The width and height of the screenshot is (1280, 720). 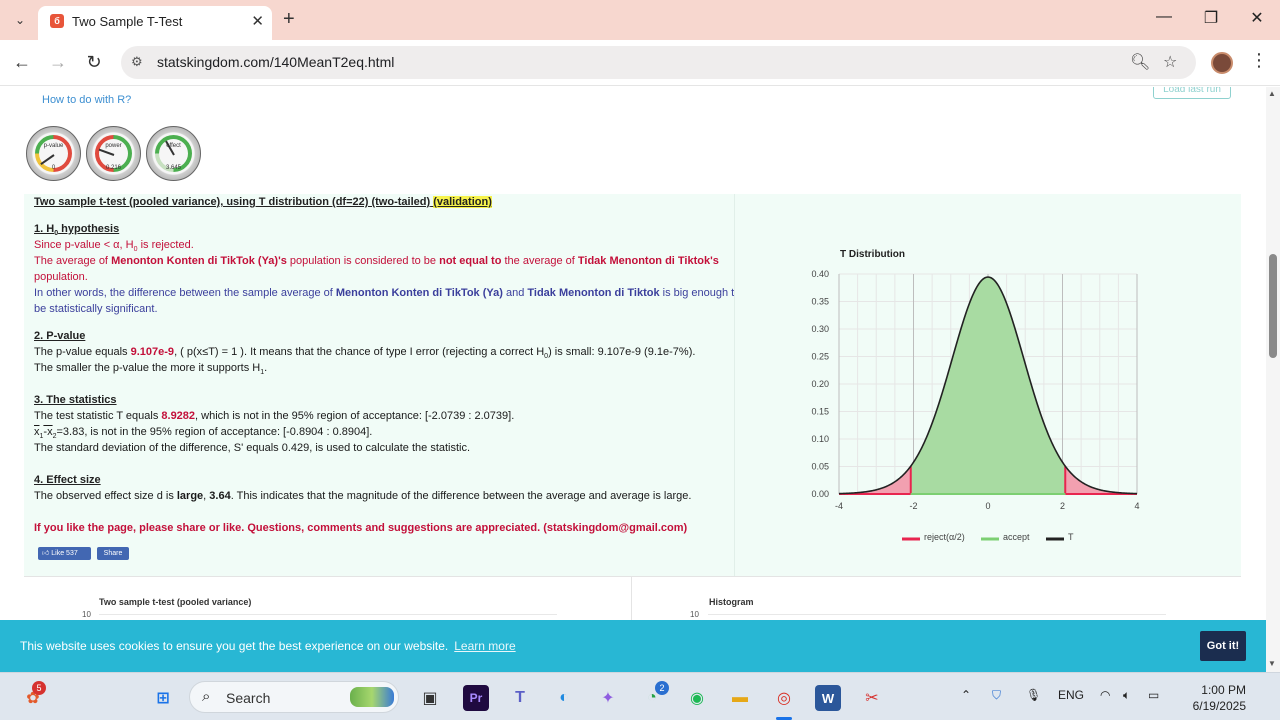 I want to click on copilot-icon: ✦, so click(x=608, y=698).